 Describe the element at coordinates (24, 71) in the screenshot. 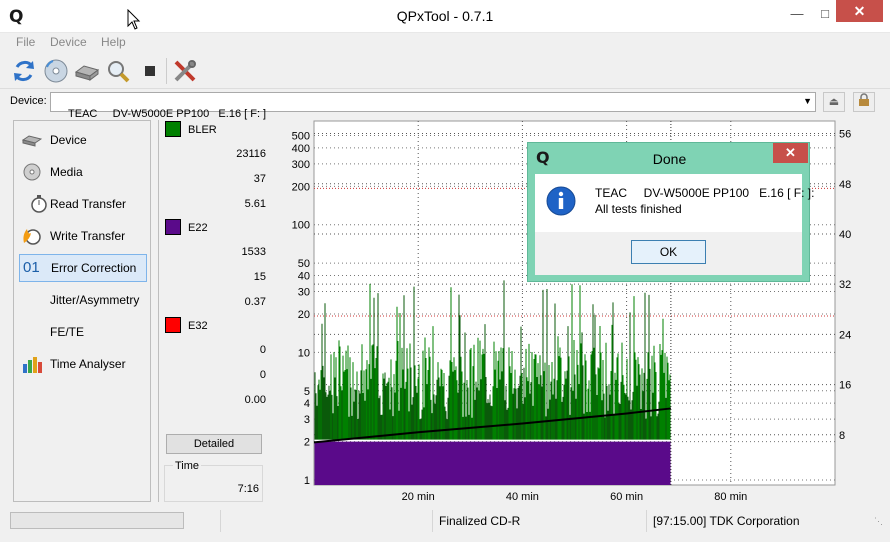

I see `refresh-icon` at that location.